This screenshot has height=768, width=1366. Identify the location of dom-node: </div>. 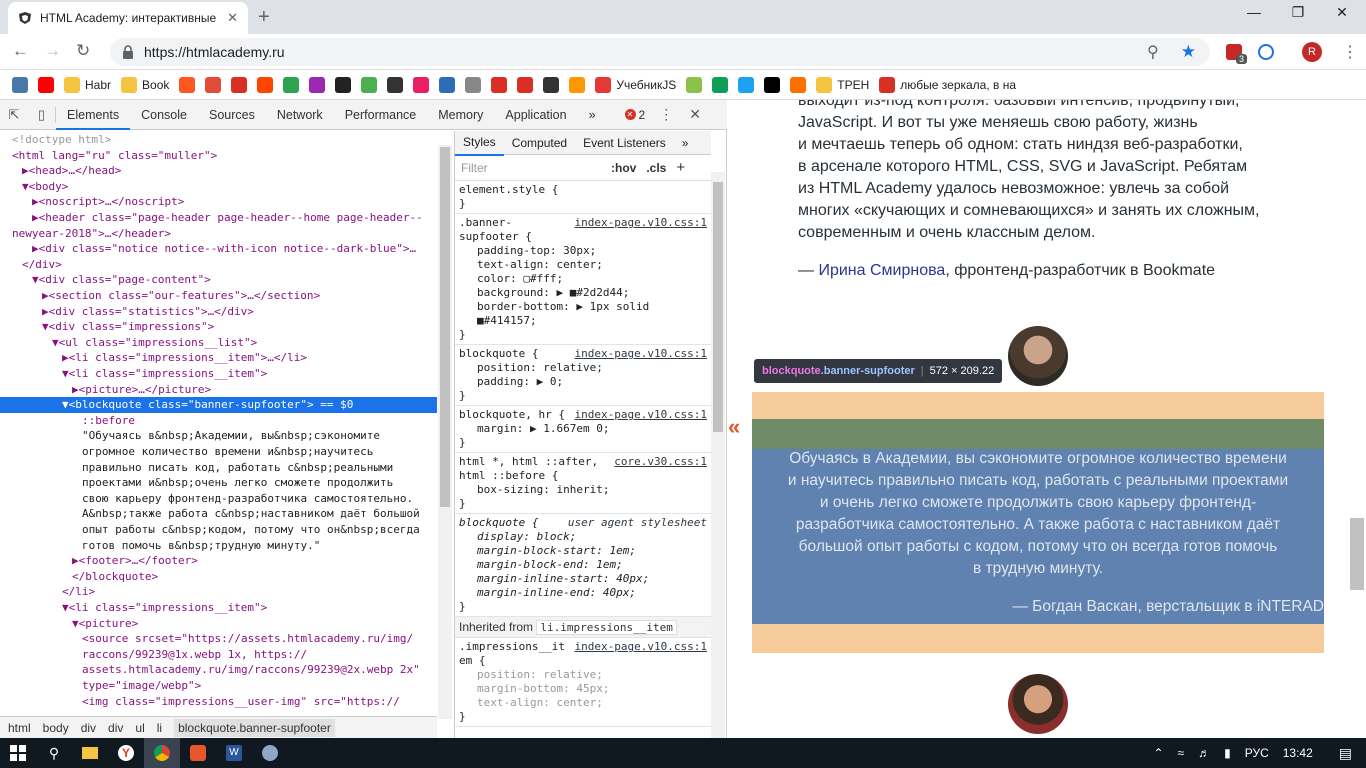
(218, 265).